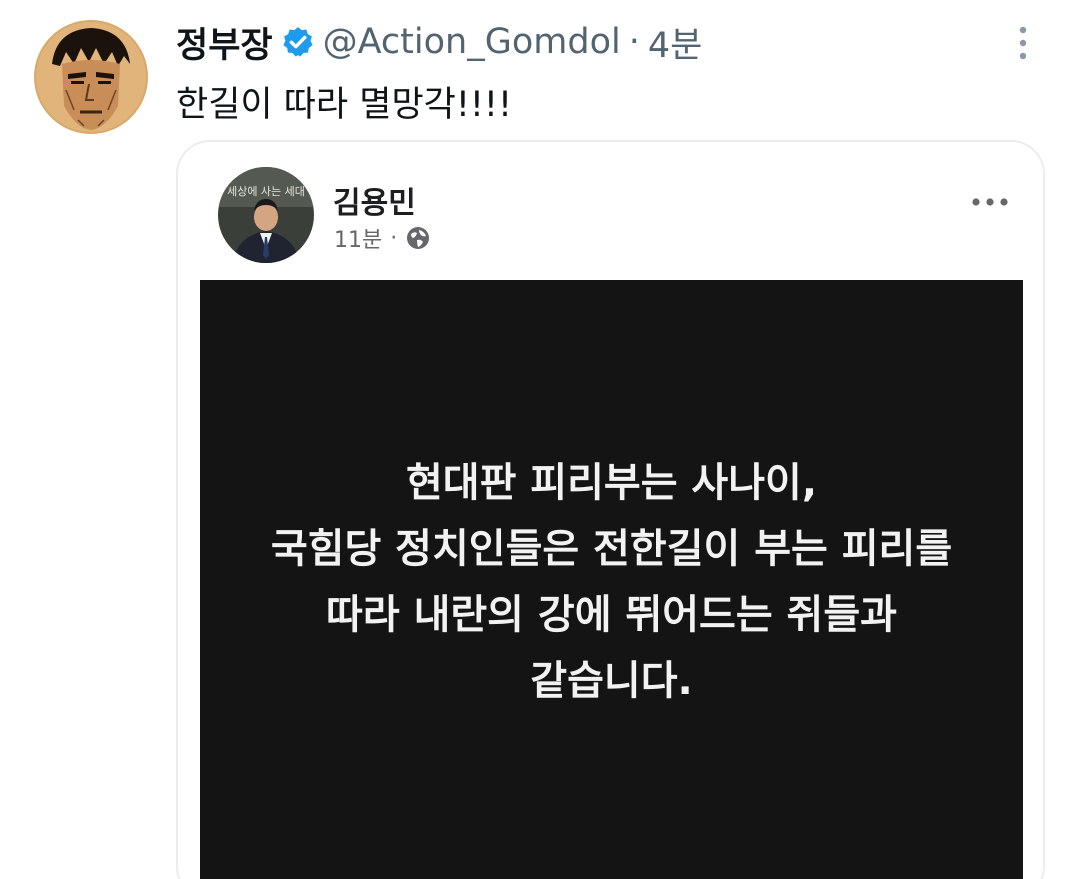 The height and width of the screenshot is (879, 1080). Describe the element at coordinates (472, 42) in the screenshot. I see `author-handle: @Action_Gomdol` at that location.